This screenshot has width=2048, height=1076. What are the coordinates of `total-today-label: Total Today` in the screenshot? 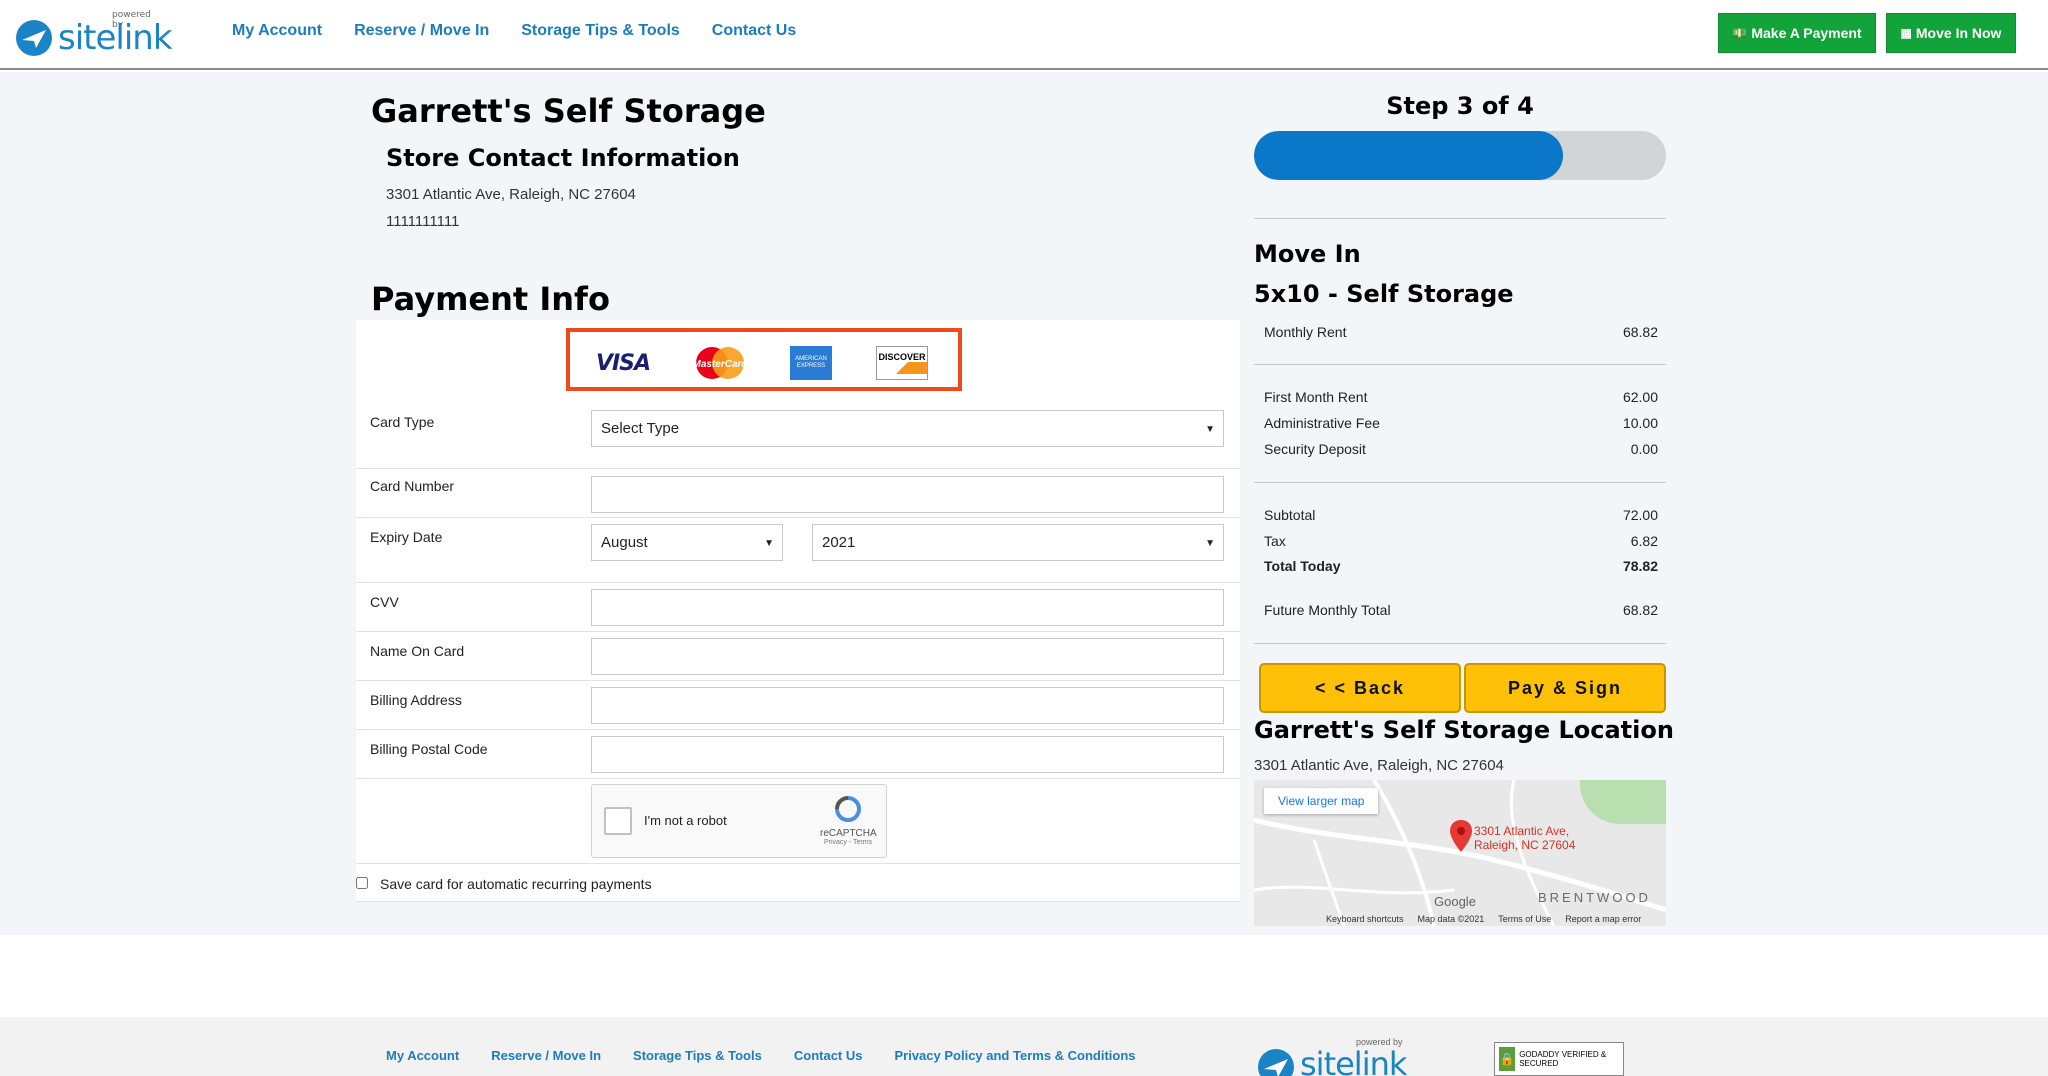 It's located at (1302, 566).